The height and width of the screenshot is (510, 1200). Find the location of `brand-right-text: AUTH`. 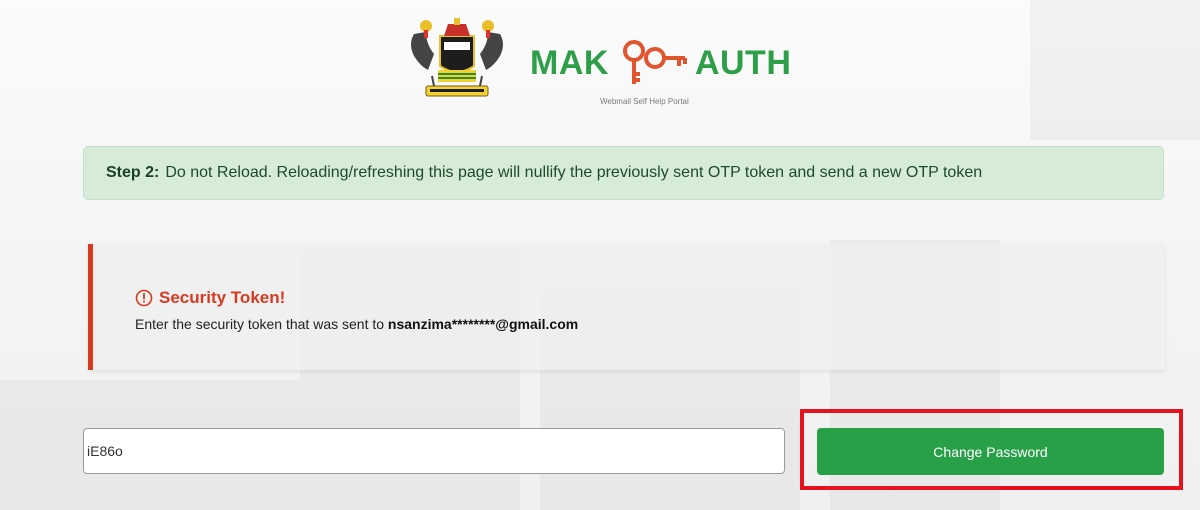

brand-right-text: AUTH is located at coordinates (743, 62).